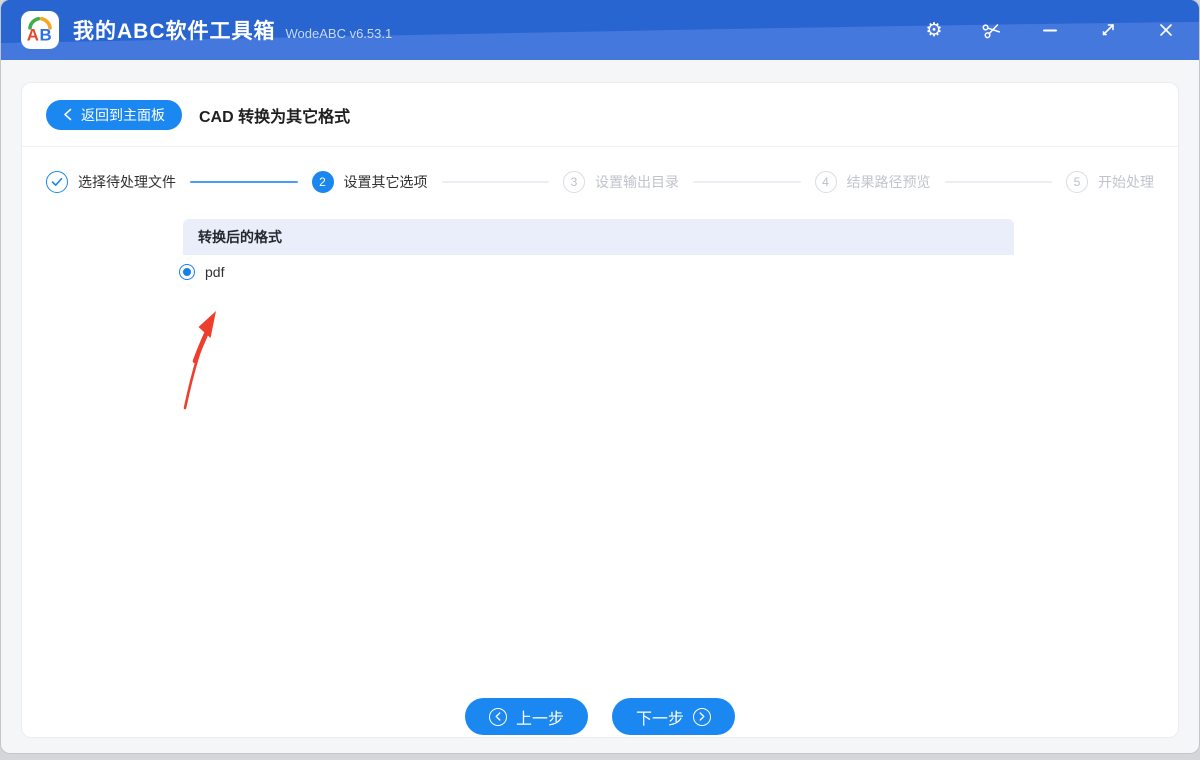 The image size is (1200, 760). I want to click on minimize-button, so click(1050, 30).